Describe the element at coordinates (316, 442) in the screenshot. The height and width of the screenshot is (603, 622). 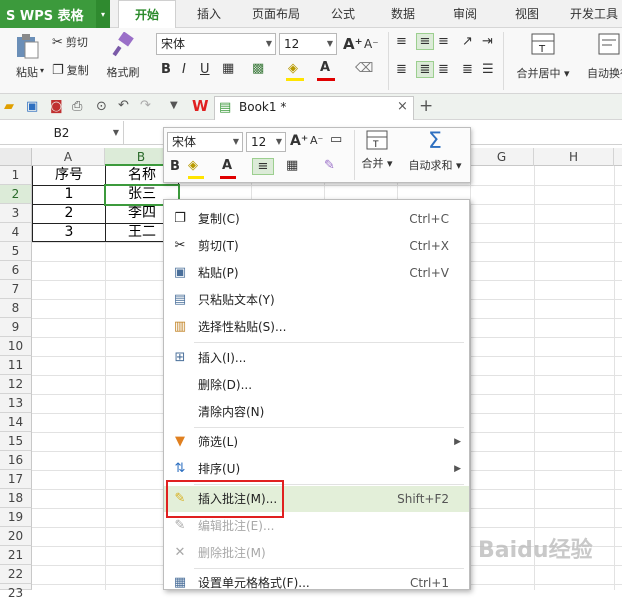
I see `menu-item-filter: ▼ 筛选(L) ▶` at that location.